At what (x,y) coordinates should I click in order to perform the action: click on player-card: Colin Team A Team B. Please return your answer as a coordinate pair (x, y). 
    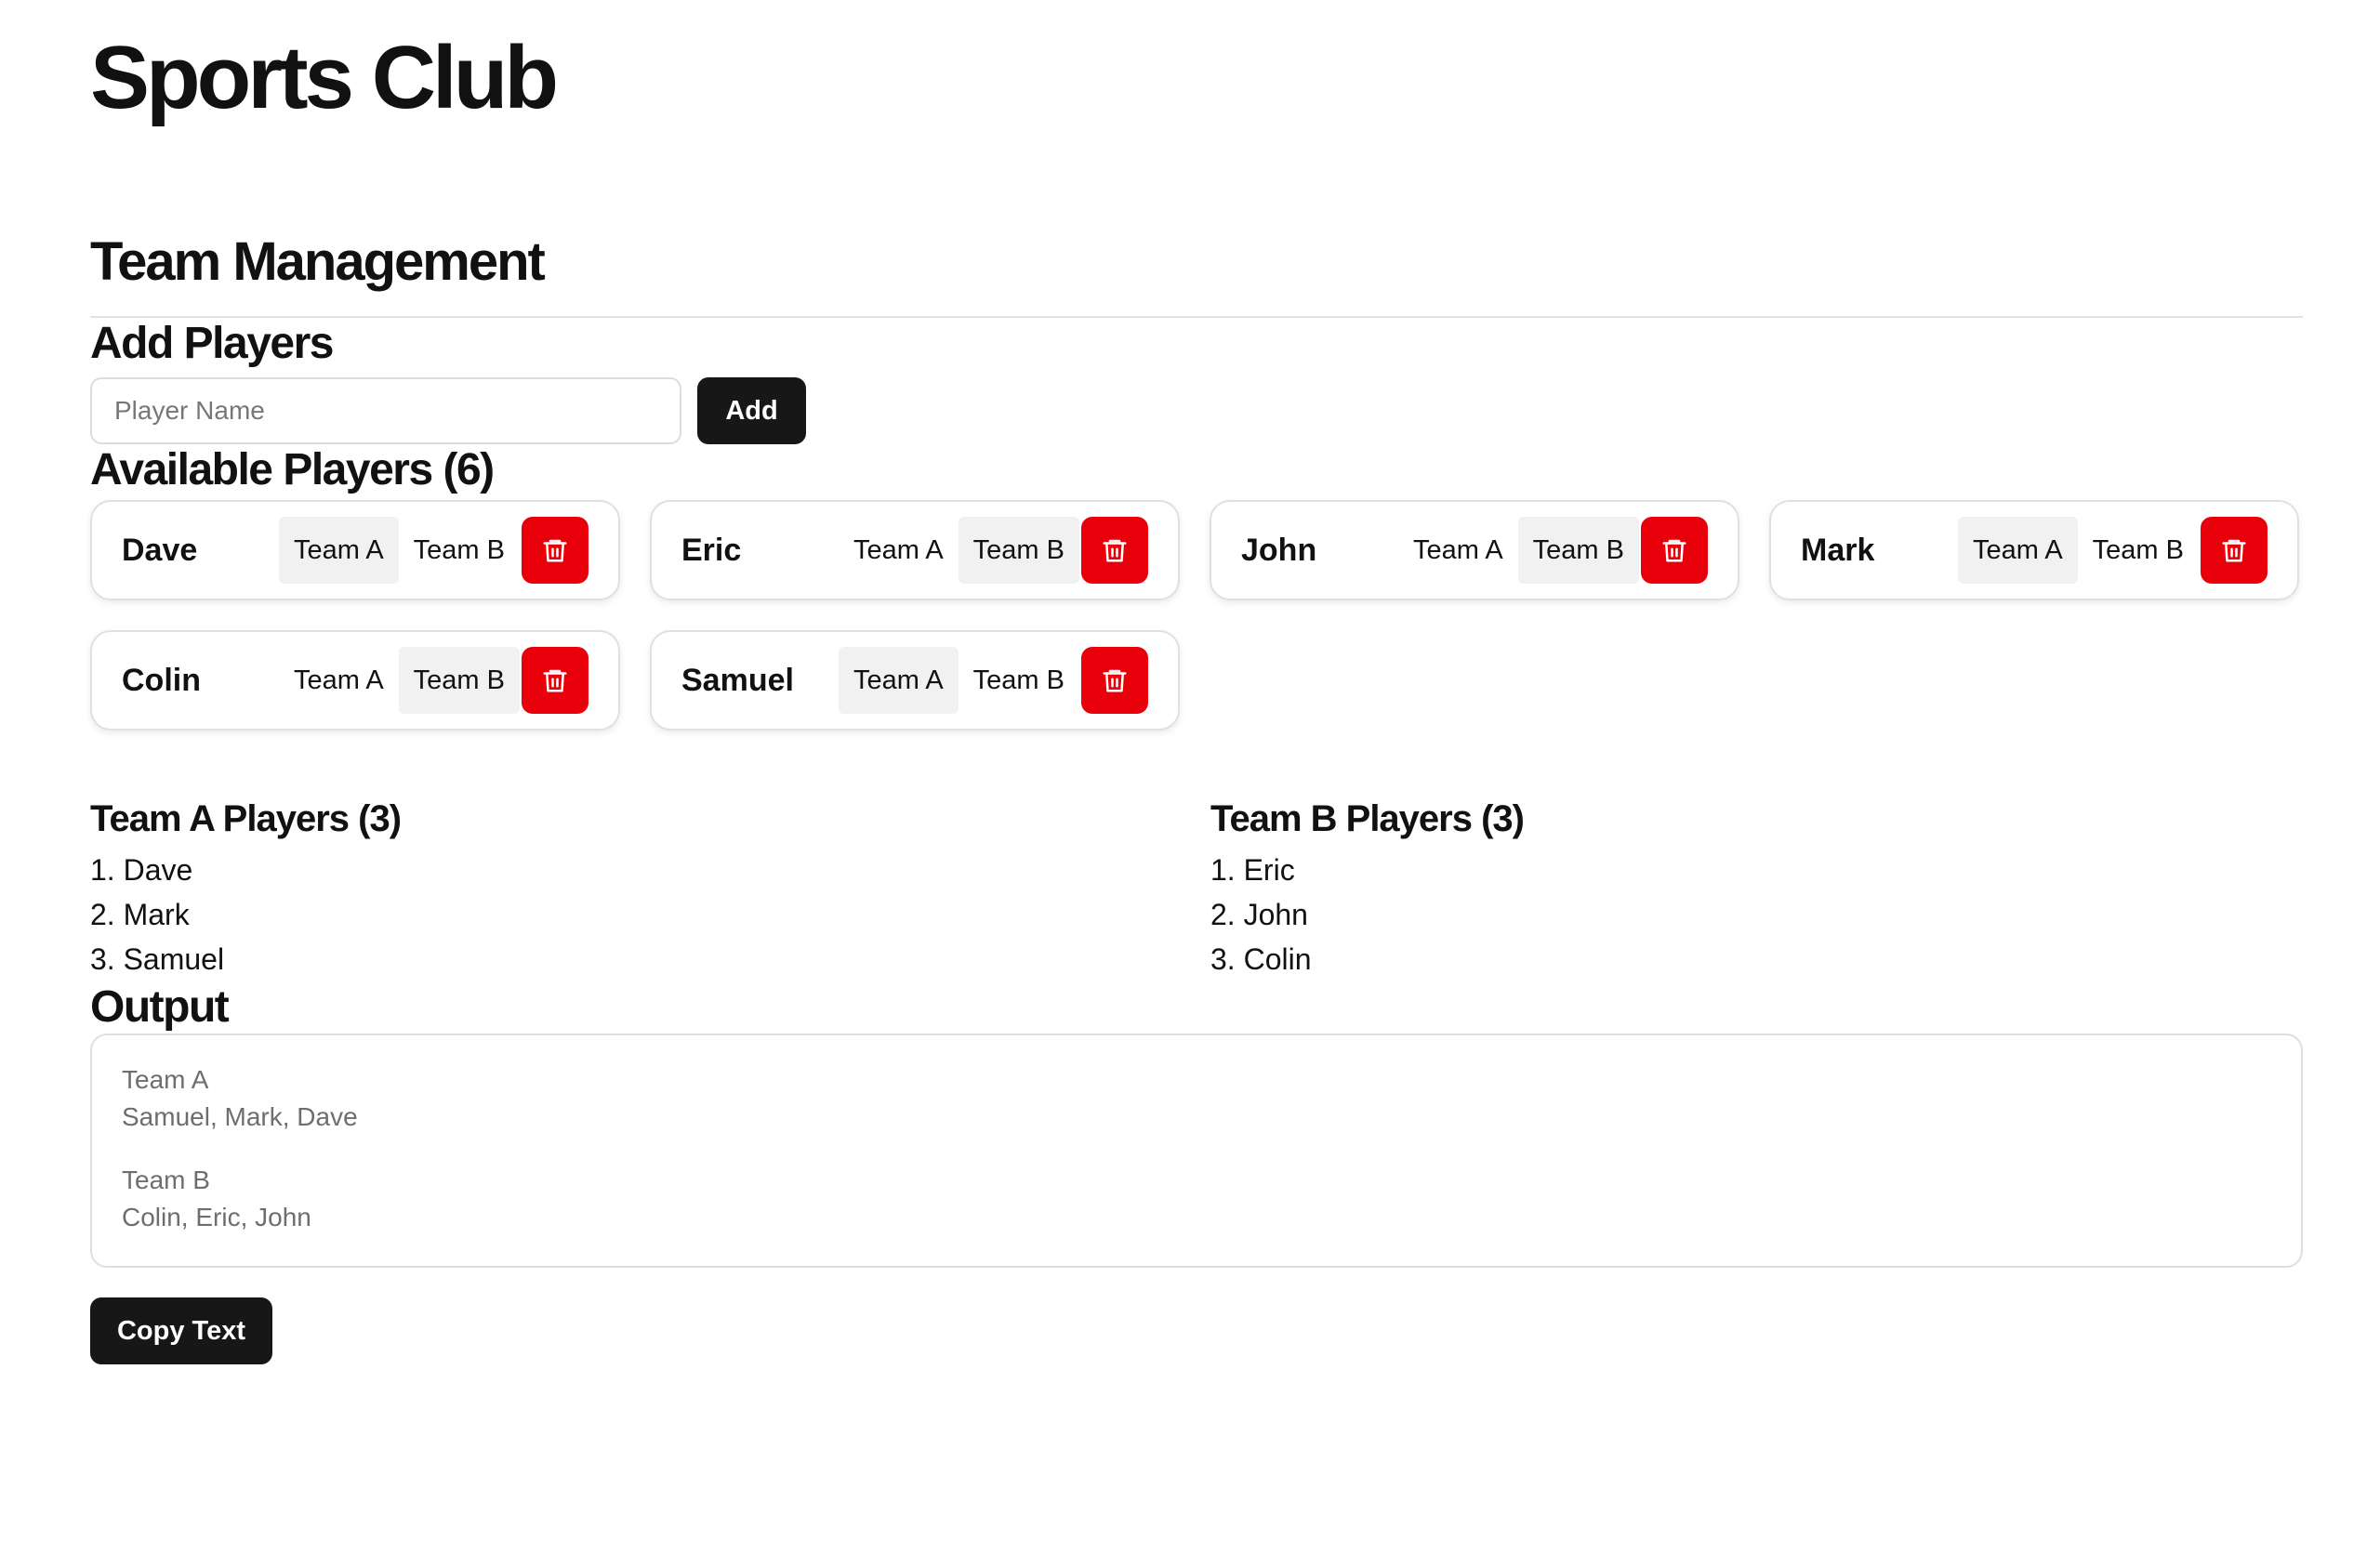
    Looking at the image, I should click on (355, 680).